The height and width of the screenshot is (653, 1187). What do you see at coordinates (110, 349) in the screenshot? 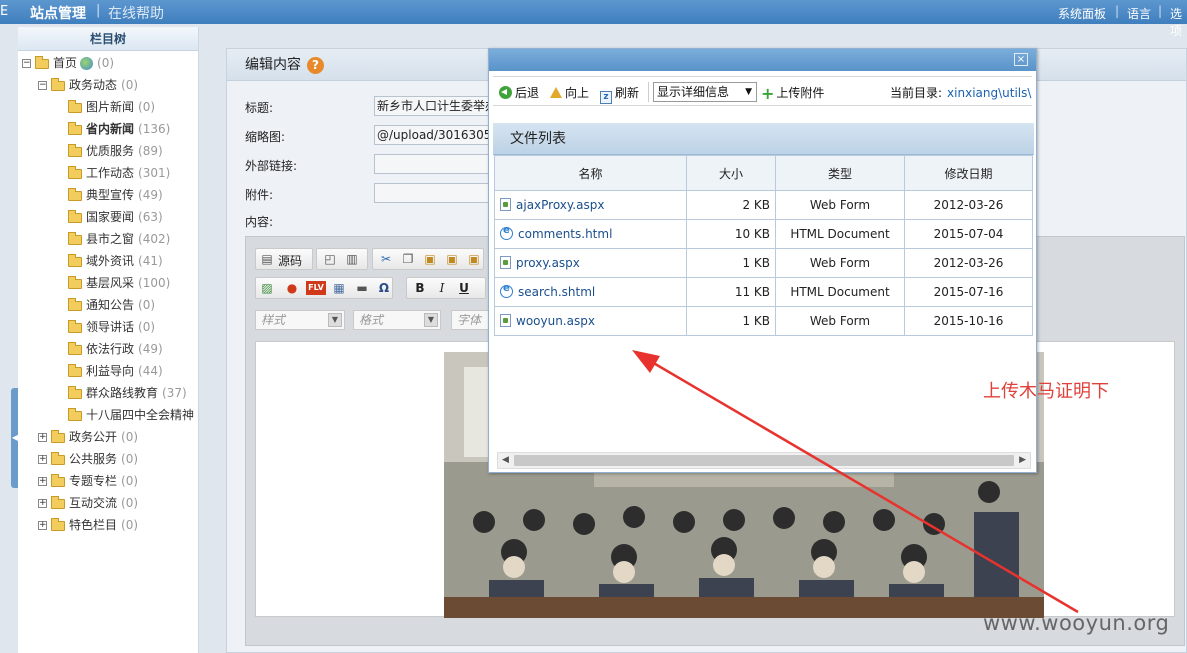
I see `tree-label: 依法行政` at bounding box center [110, 349].